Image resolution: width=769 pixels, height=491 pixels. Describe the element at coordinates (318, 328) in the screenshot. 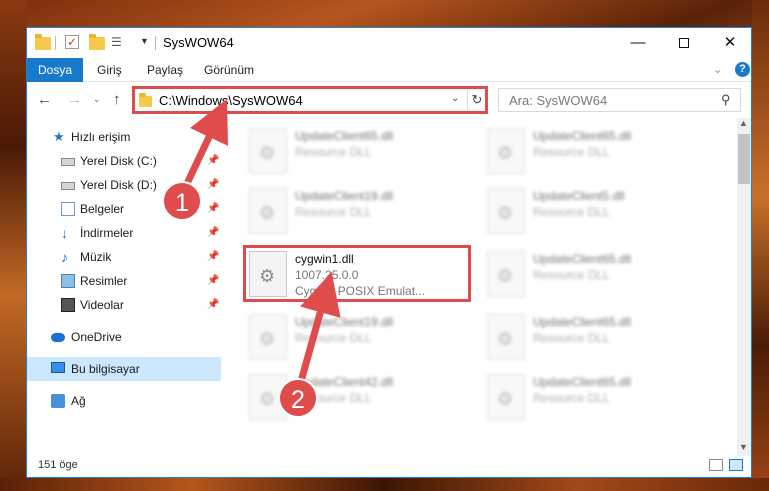

I see `arrow-to-file` at that location.